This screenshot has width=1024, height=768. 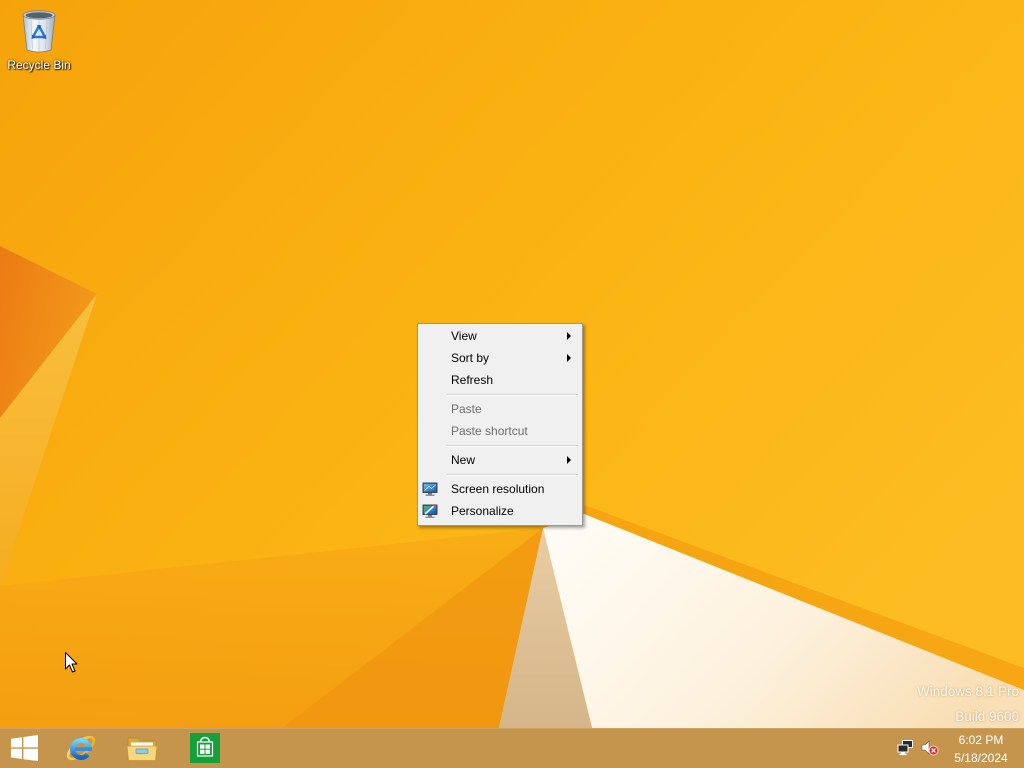 I want to click on menu-item-new: New, so click(x=500, y=460).